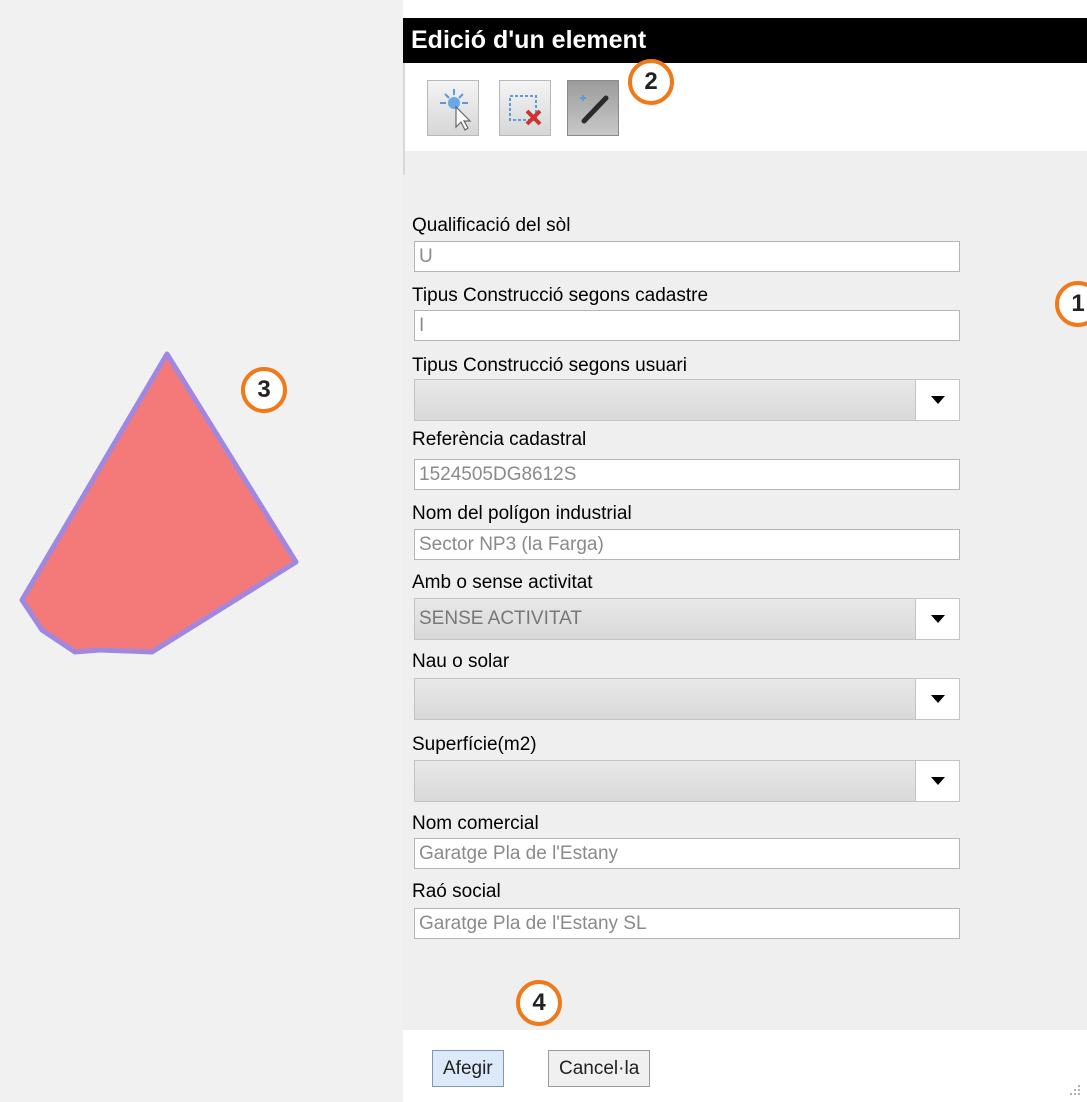  What do you see at coordinates (474, 744) in the screenshot?
I see `label-superficie: Superfície(m2)` at bounding box center [474, 744].